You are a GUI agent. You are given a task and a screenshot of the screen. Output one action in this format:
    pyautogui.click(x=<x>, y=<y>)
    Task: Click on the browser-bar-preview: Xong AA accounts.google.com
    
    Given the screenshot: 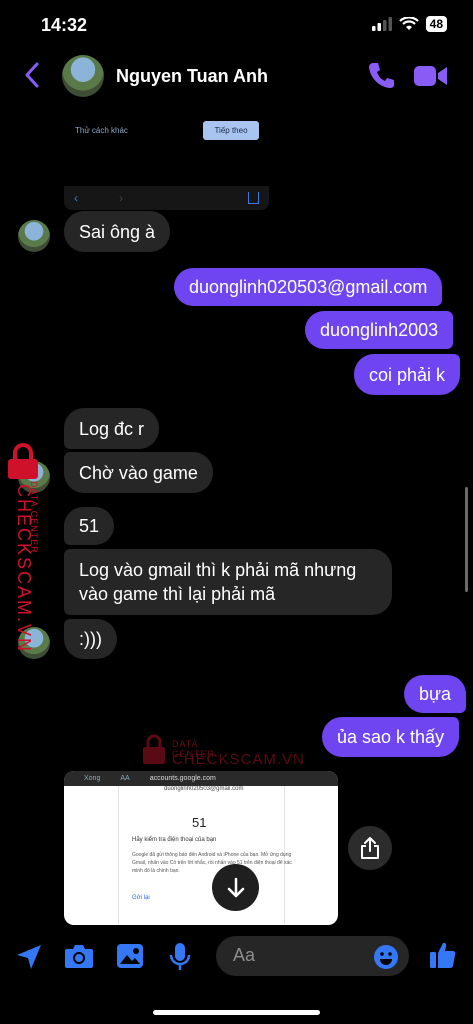 What is the action you would take?
    pyautogui.click(x=201, y=778)
    